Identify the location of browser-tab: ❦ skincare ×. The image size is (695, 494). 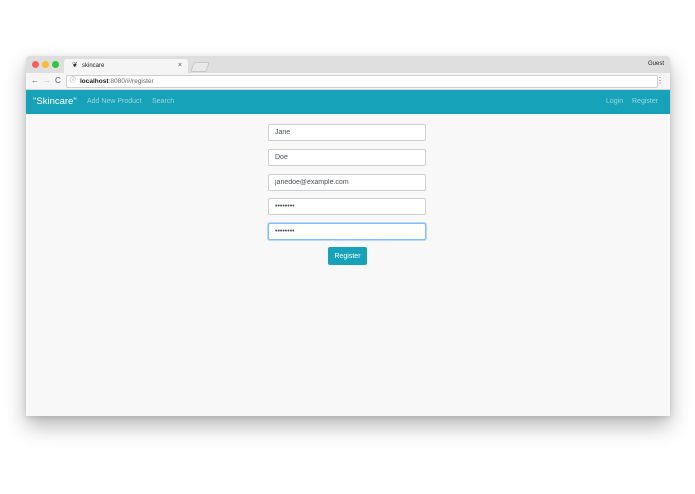
(126, 66).